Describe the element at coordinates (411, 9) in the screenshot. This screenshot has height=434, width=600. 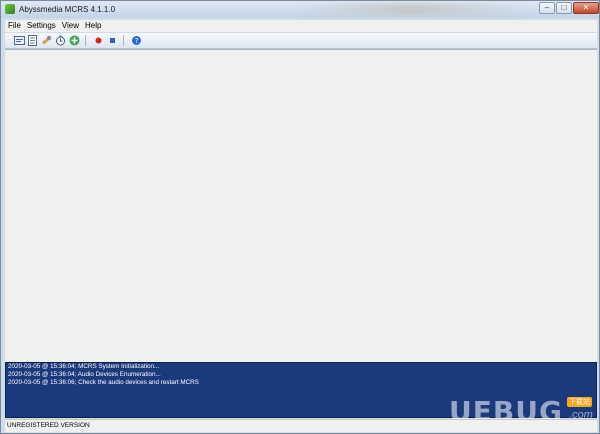
I see `title-bar-blur` at that location.